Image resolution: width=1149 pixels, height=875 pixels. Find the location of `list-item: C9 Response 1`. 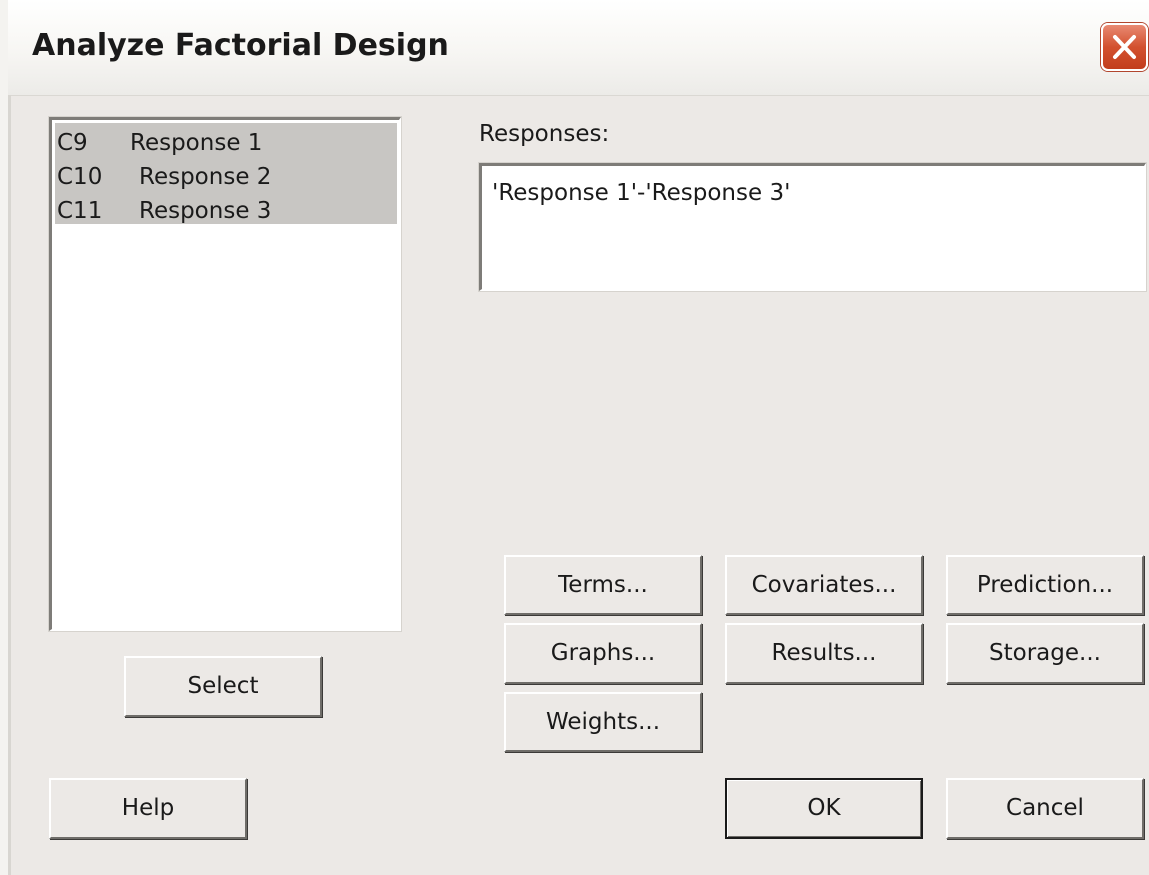

list-item: C9 Response 1 is located at coordinates (222, 143).